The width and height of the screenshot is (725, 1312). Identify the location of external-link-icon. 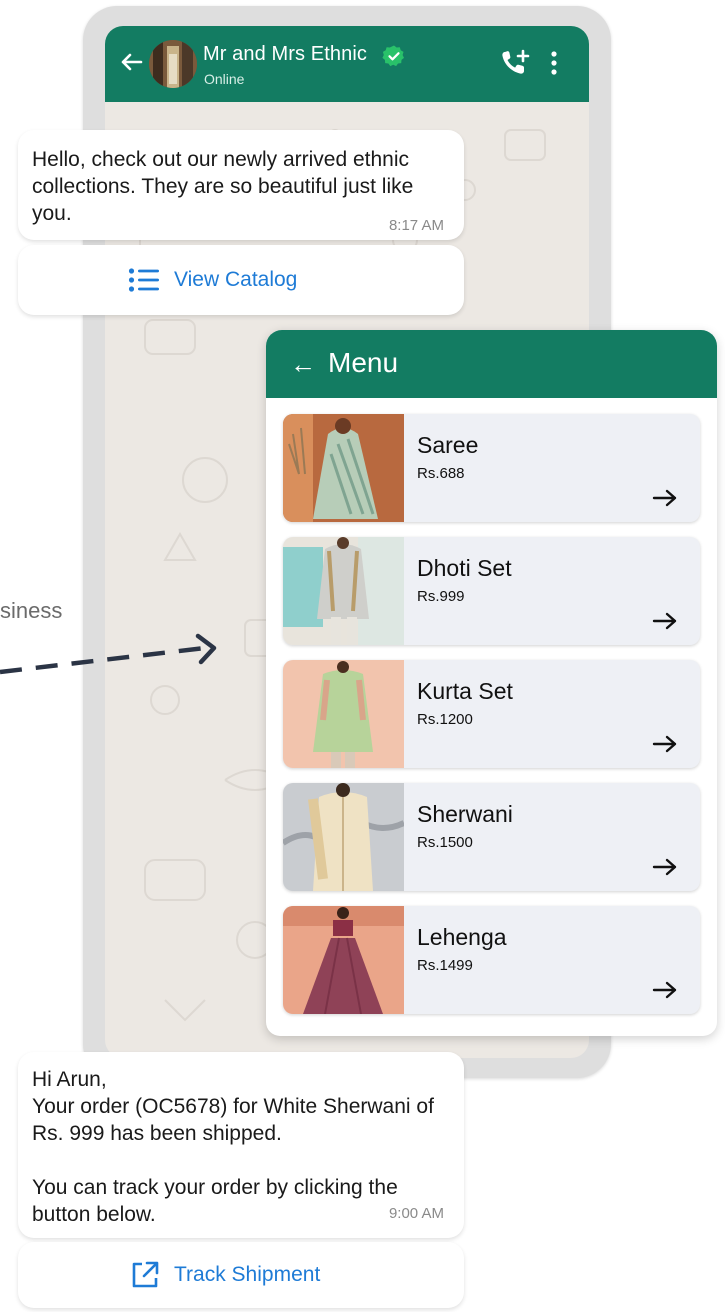
(145, 1274).